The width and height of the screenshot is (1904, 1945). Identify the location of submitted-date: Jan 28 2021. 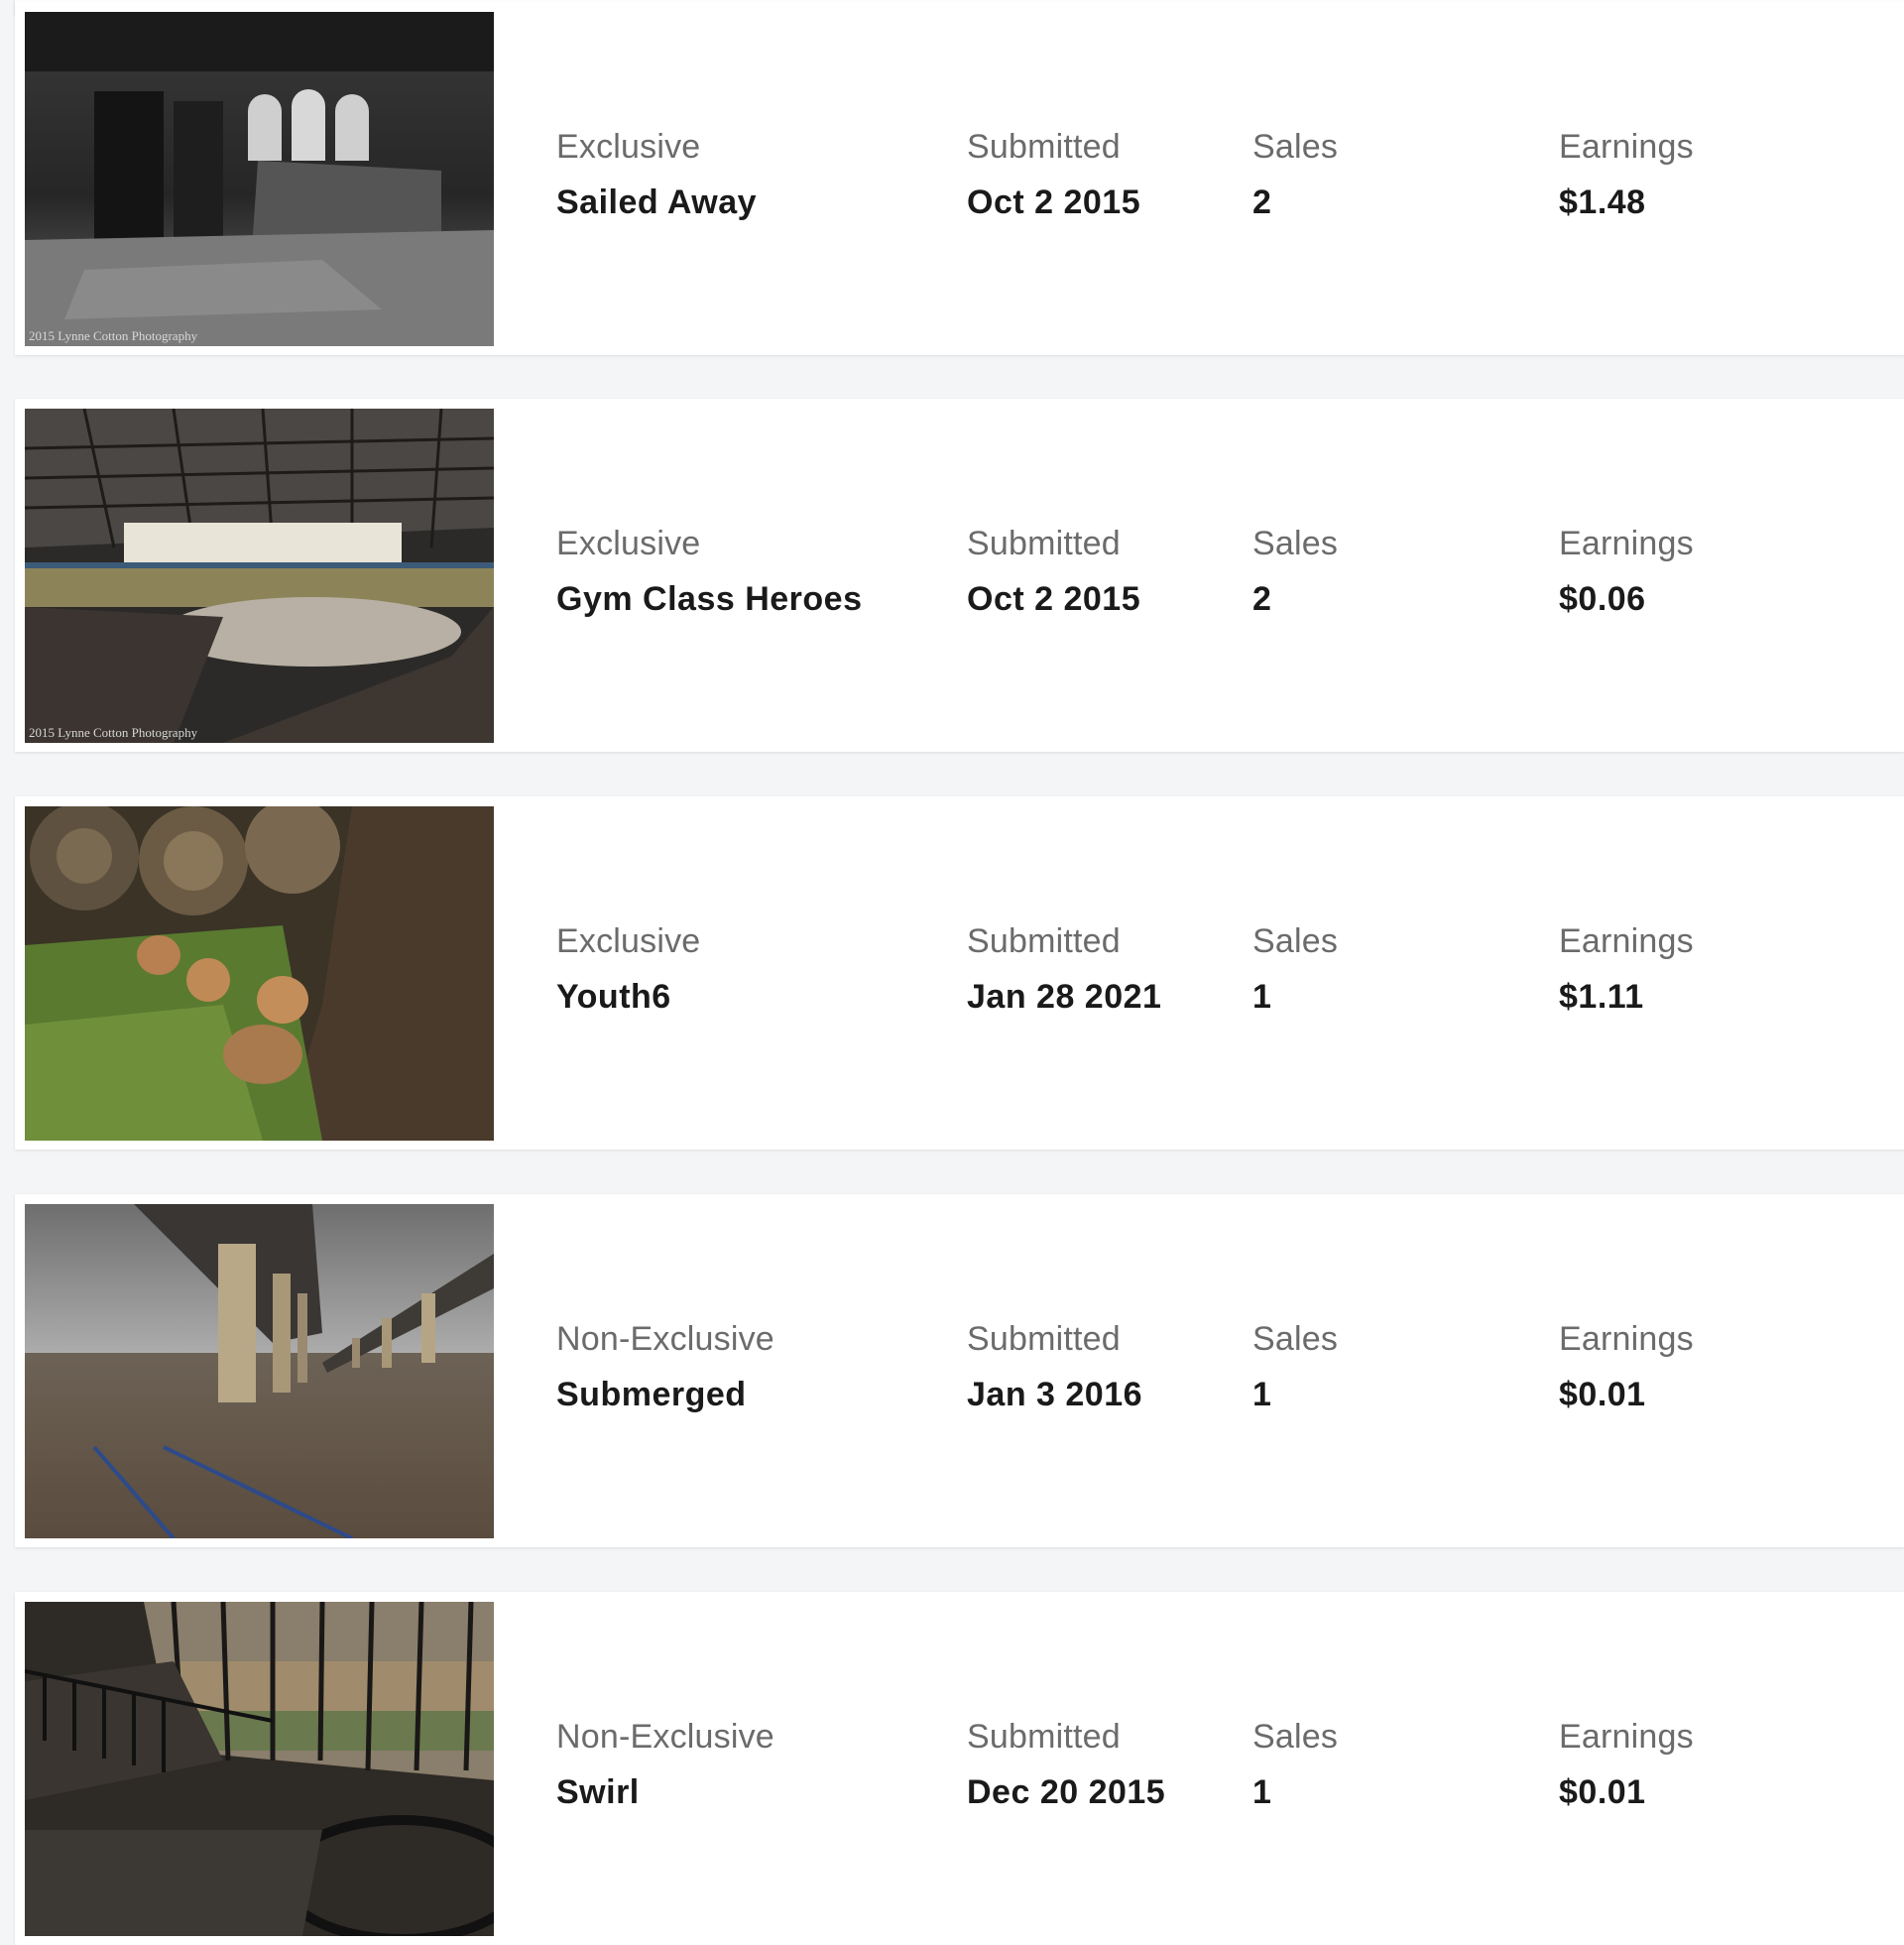
(1064, 997).